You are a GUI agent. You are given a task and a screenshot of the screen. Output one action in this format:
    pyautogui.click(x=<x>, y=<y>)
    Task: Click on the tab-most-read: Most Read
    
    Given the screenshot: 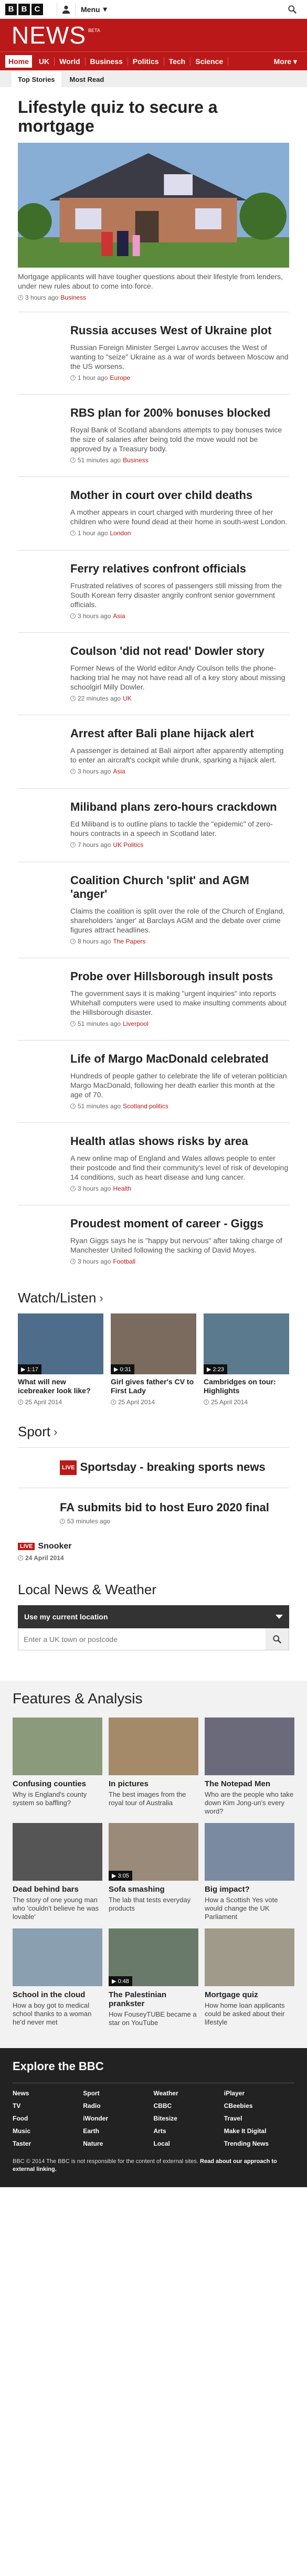 What is the action you would take?
    pyautogui.click(x=87, y=79)
    